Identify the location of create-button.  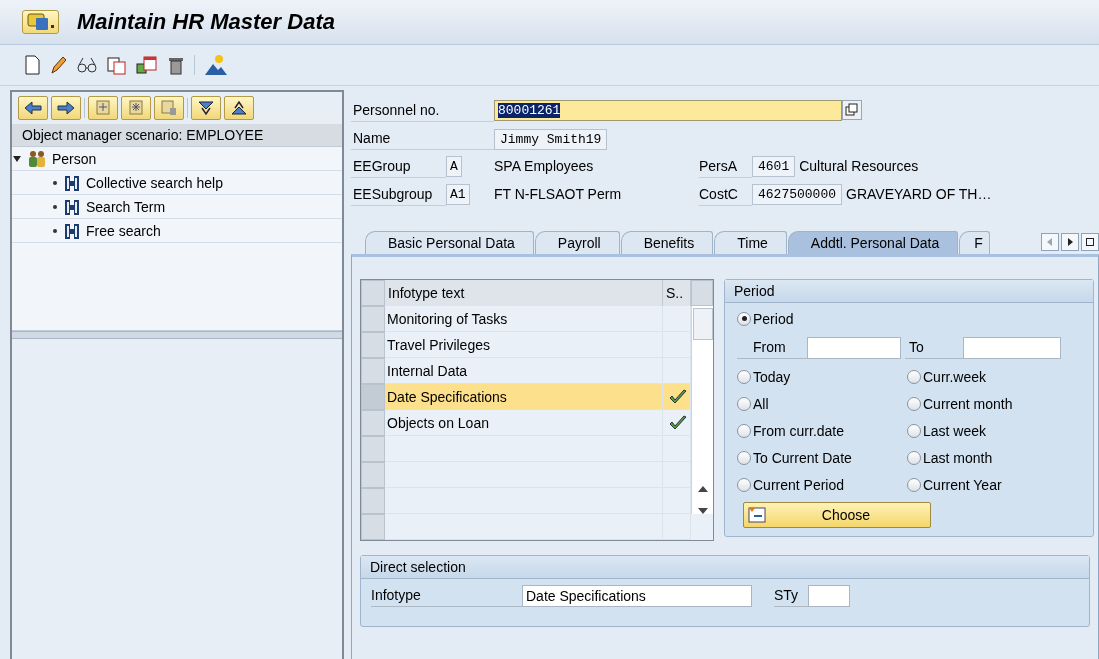
(103, 108).